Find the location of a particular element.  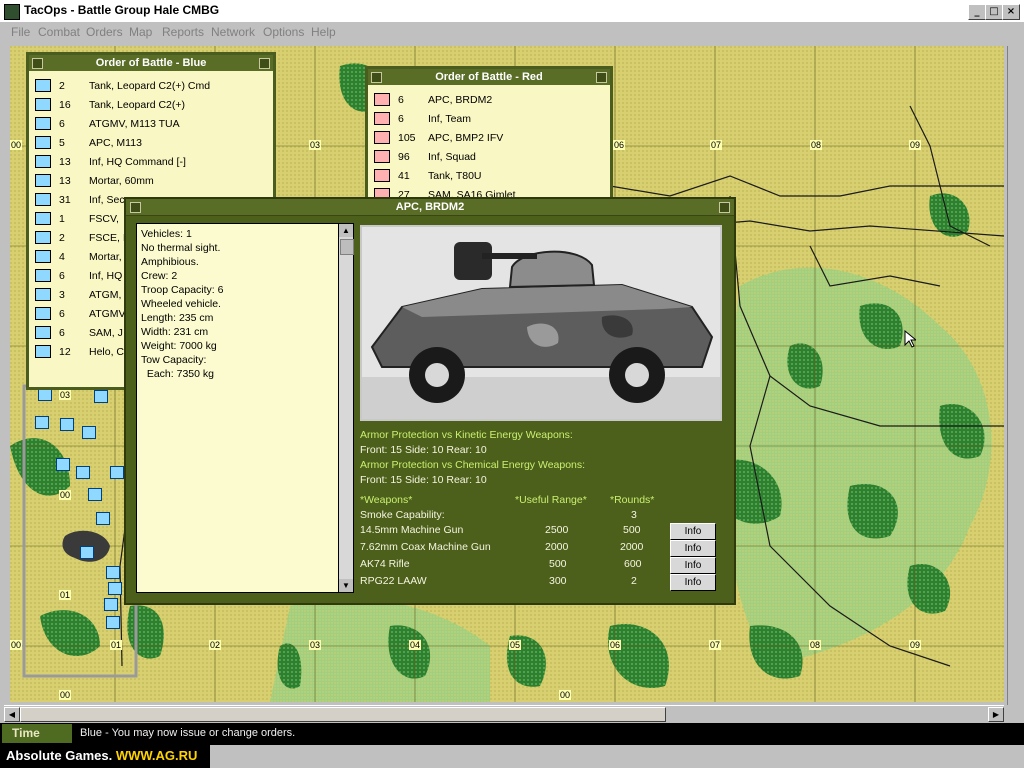

menu-combat: Combat is located at coordinates (59, 32).